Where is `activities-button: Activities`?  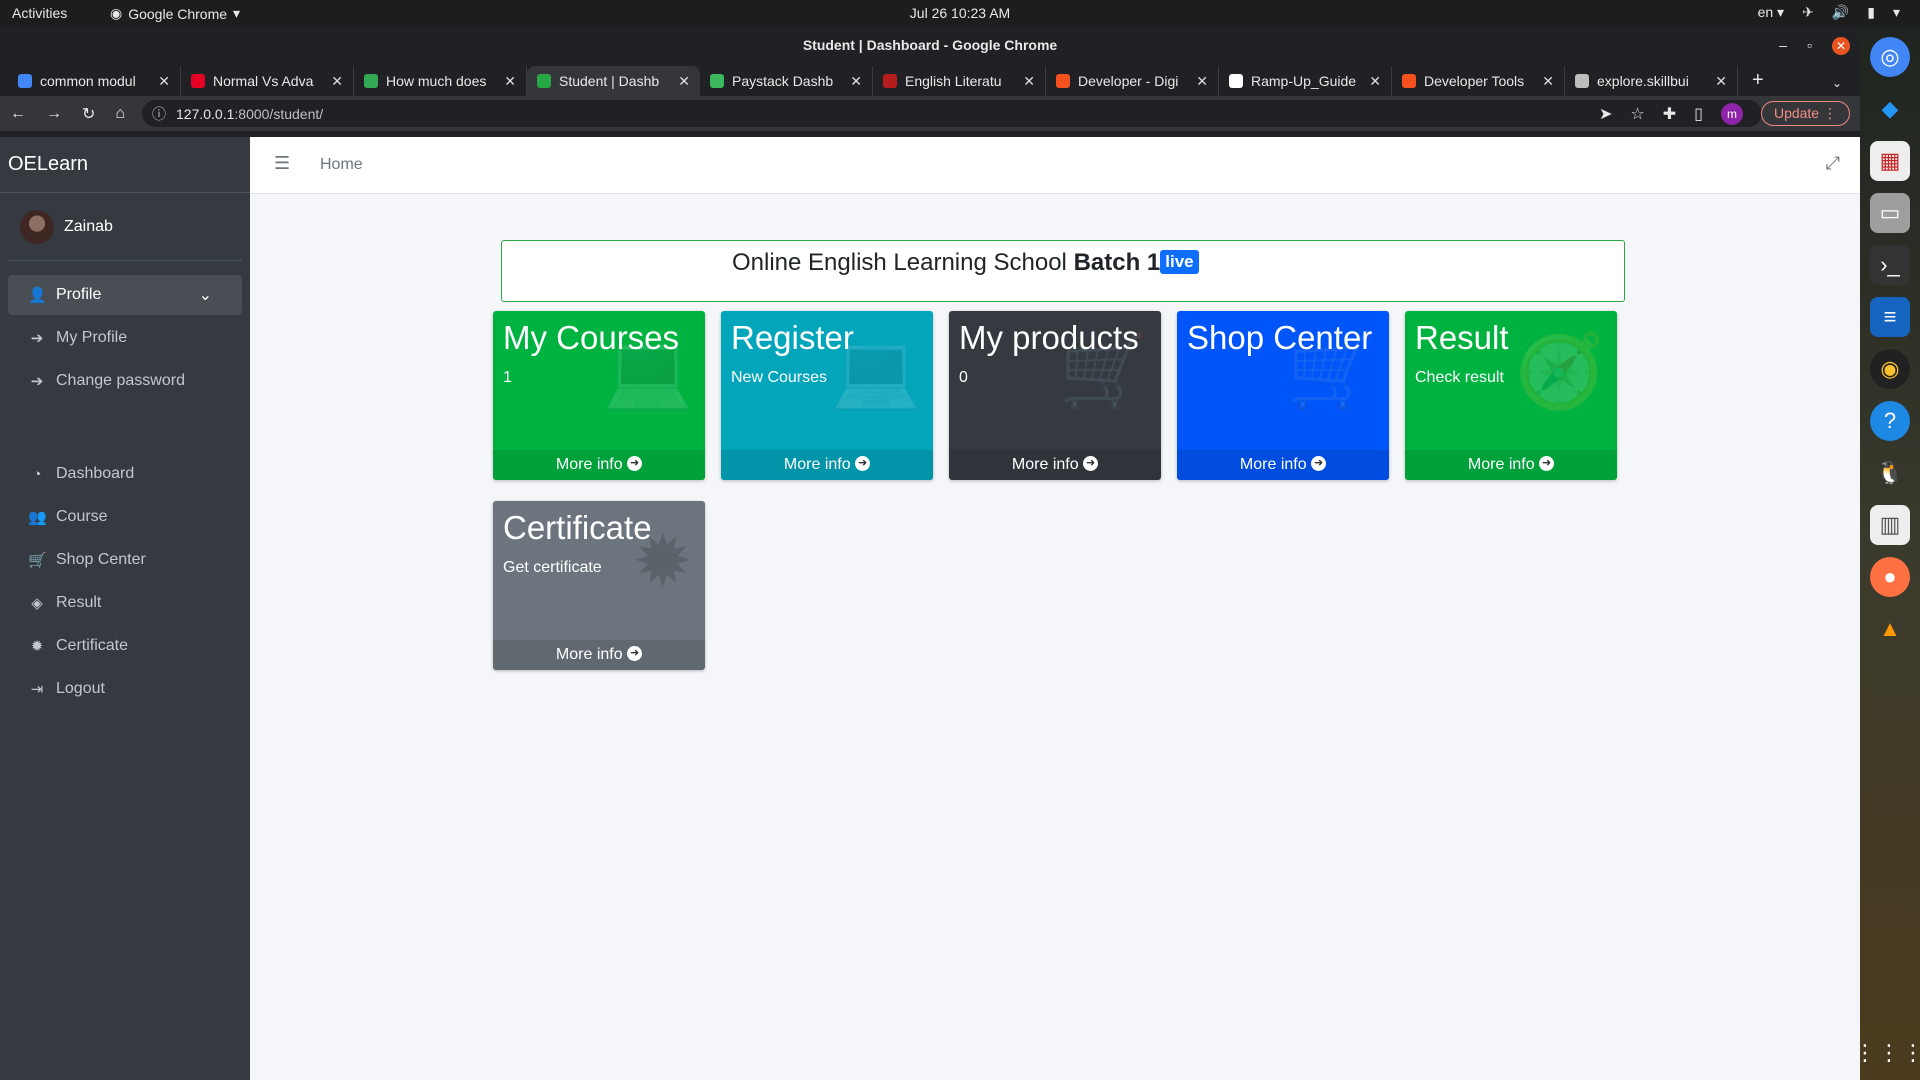 activities-button: Activities is located at coordinates (39, 13).